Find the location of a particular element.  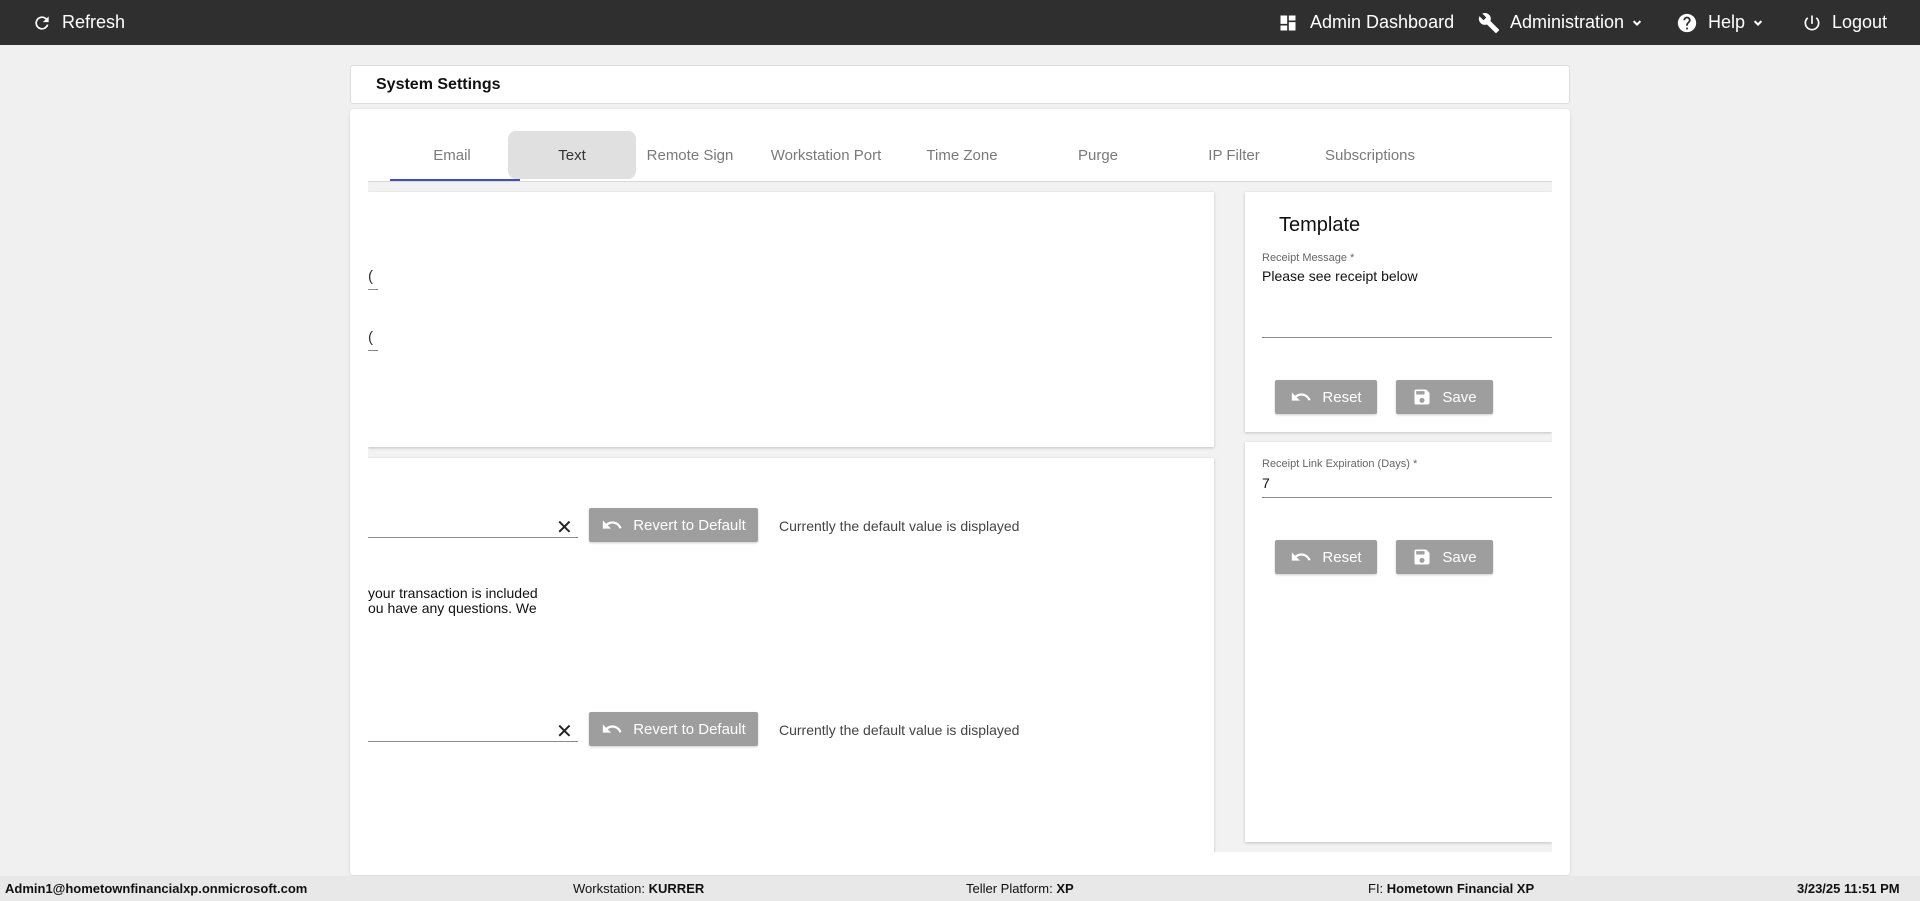

footer-datetime: 3/23/25 11:51 PM is located at coordinates (1848, 888).